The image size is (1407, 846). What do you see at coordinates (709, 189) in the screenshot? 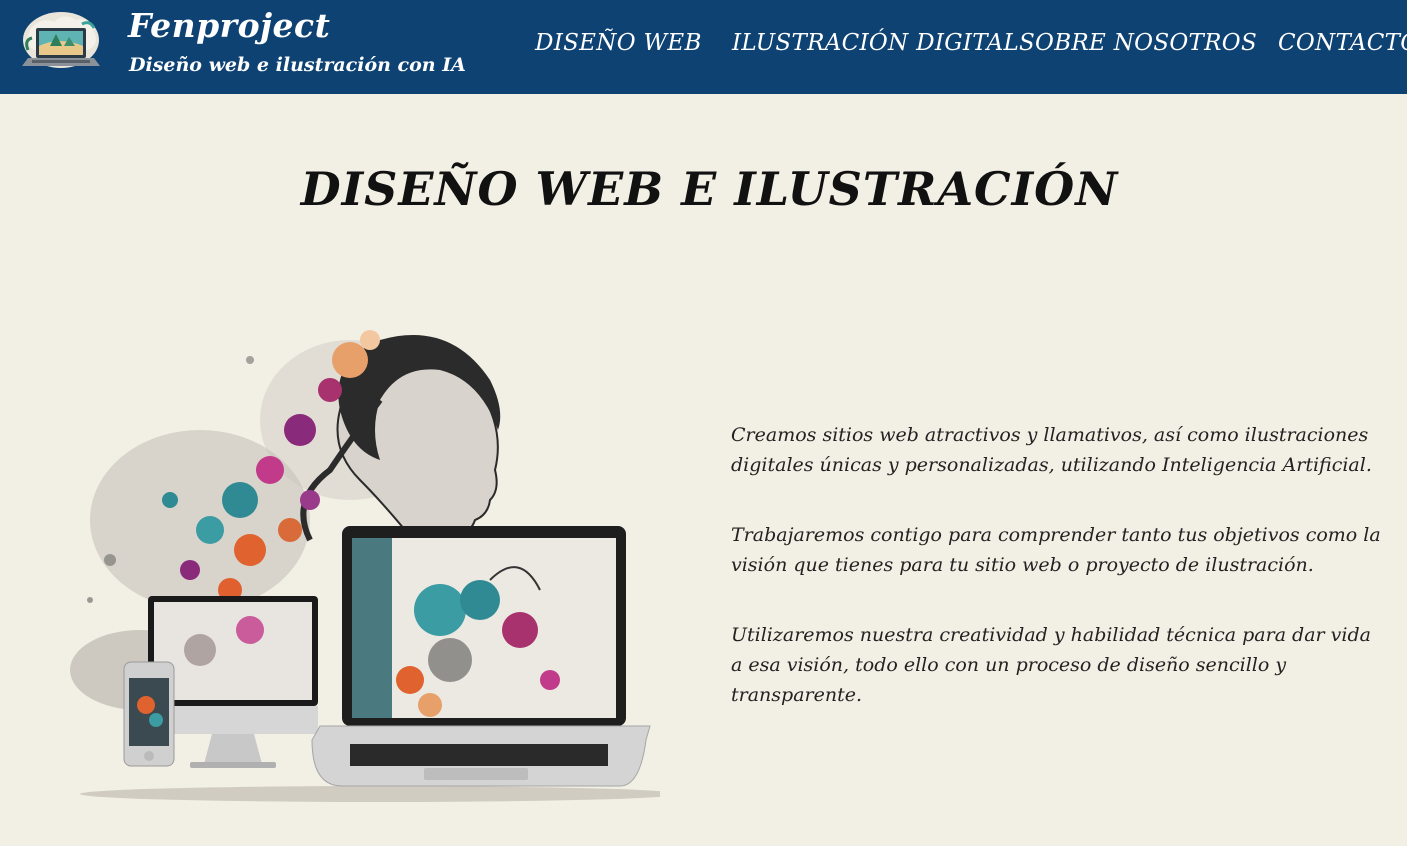
I see `page-title: DISEÑO WEB E ILUSTRACIÓN` at bounding box center [709, 189].